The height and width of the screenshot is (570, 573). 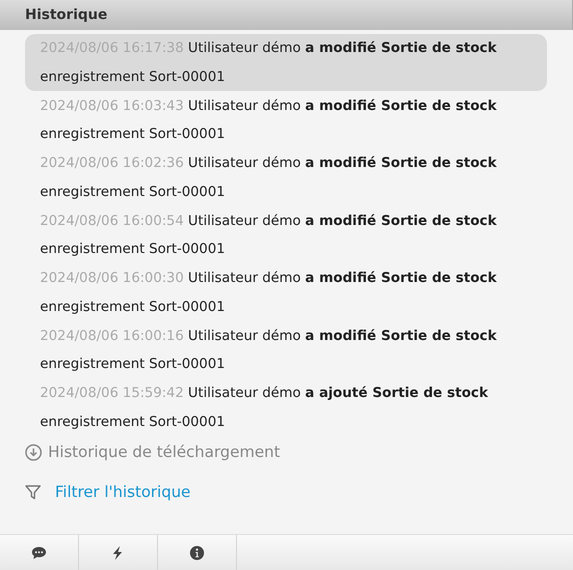 What do you see at coordinates (33, 452) in the screenshot?
I see `download-icon` at bounding box center [33, 452].